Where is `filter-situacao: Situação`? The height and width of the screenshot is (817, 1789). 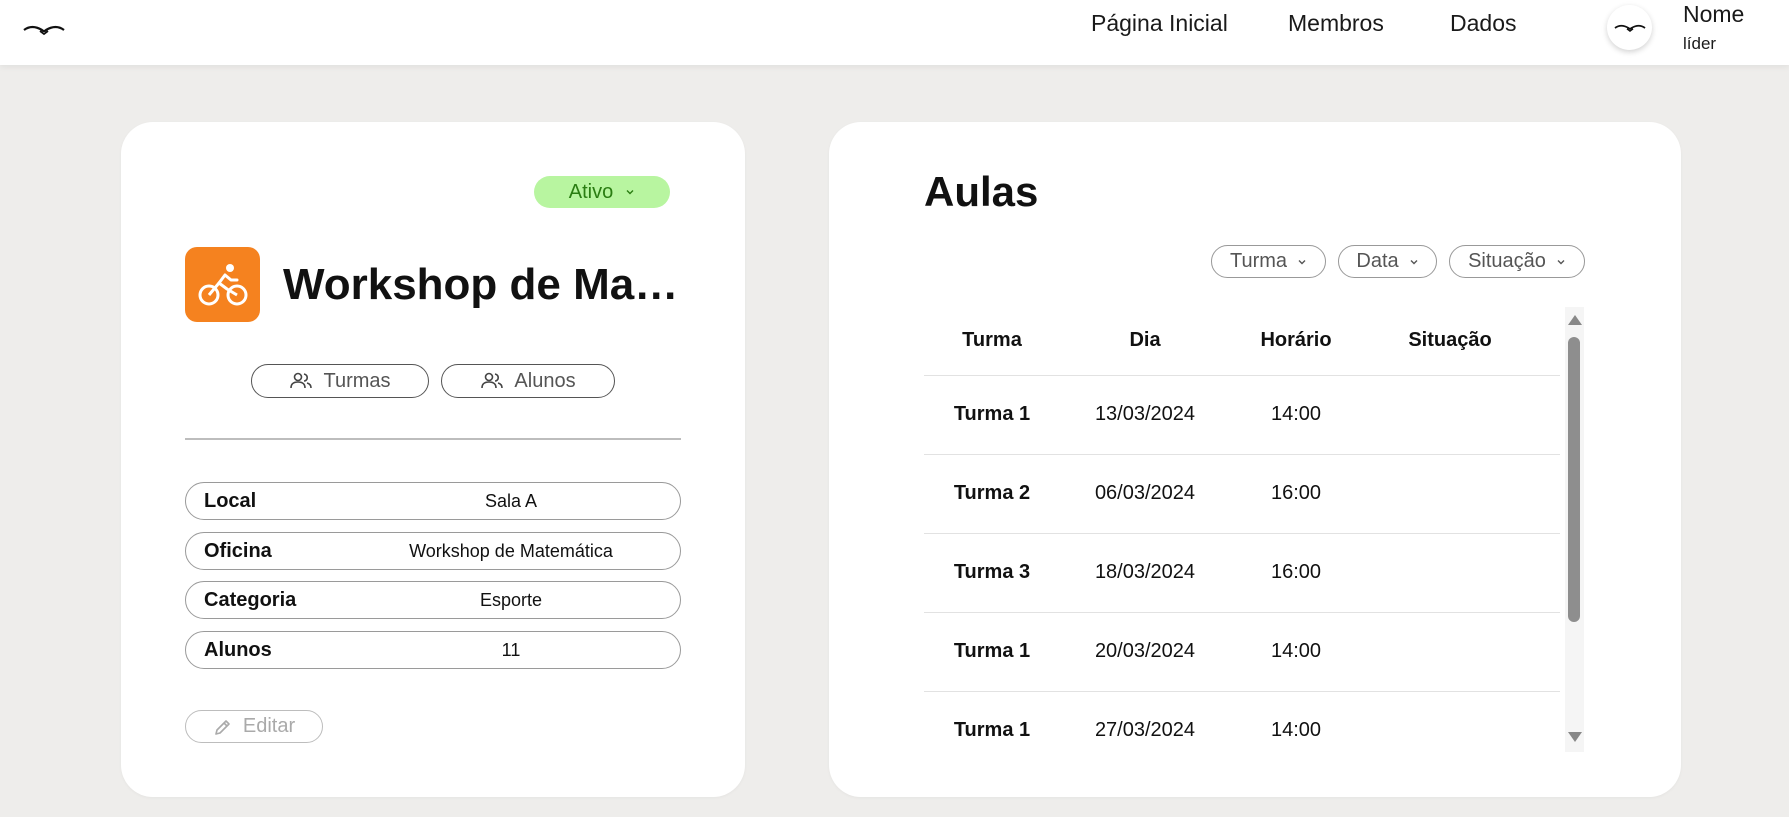
filter-situacao: Situação is located at coordinates (1517, 261).